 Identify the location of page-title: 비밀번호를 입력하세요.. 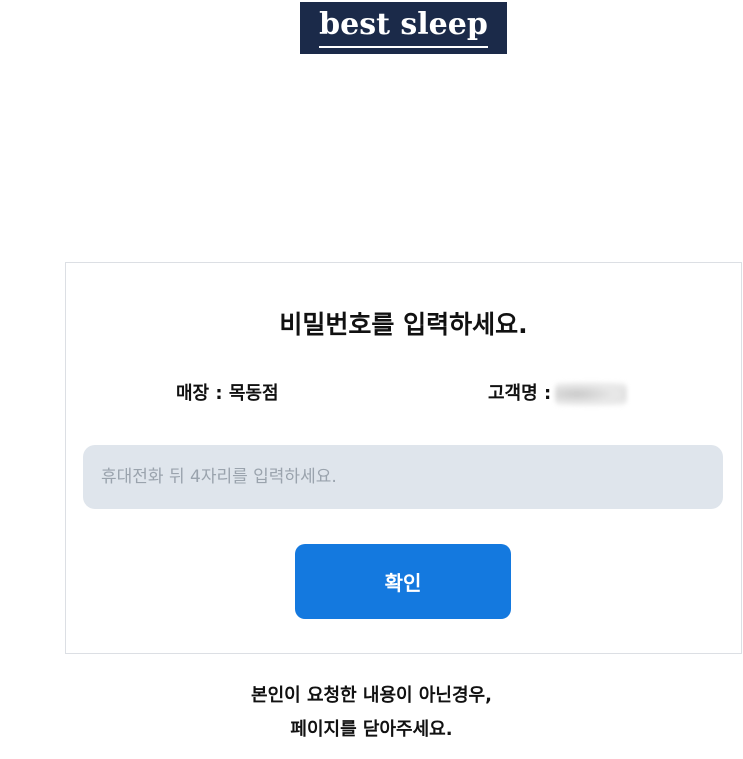
(403, 324).